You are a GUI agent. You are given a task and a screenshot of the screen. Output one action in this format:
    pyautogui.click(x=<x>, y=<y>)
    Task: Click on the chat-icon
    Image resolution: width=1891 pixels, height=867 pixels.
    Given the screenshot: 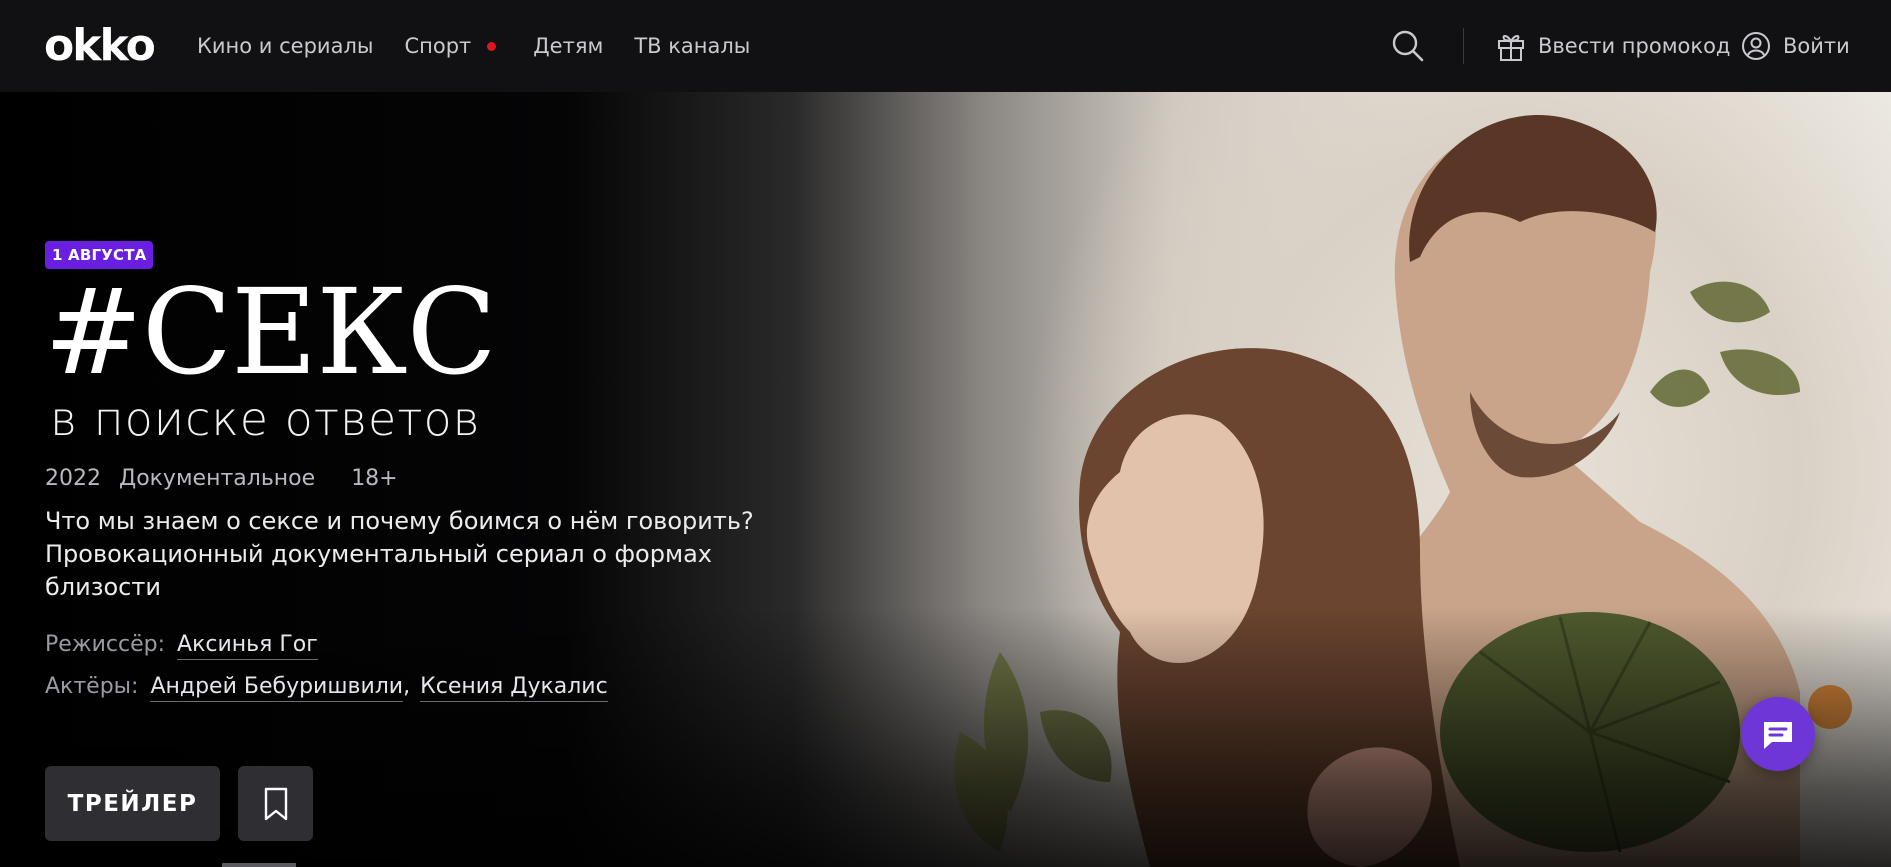 What is the action you would take?
    pyautogui.click(x=1778, y=735)
    